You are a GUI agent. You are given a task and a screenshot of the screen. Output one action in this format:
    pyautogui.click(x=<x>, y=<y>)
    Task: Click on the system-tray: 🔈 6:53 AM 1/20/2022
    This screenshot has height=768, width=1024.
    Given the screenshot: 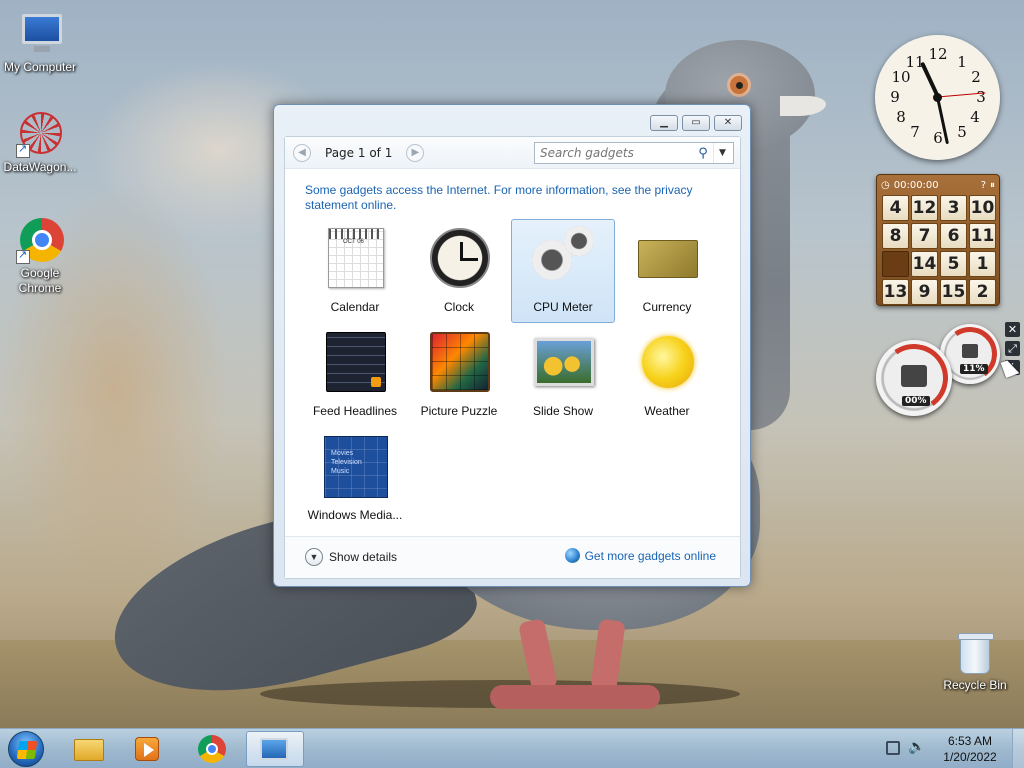 What is the action you would take?
    pyautogui.click(x=949, y=748)
    